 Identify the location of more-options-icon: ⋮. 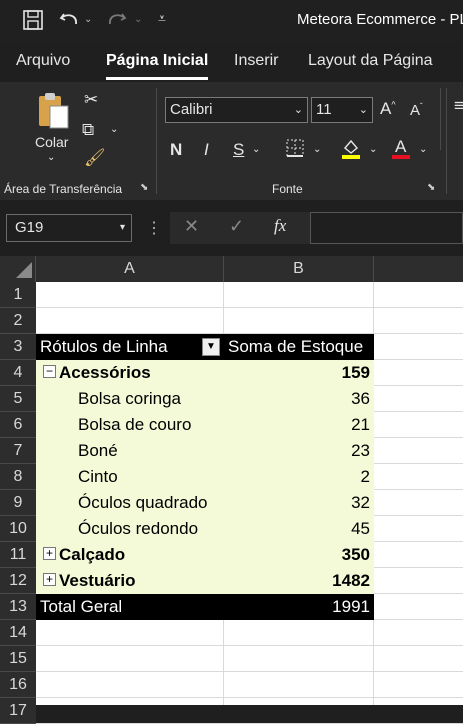
(154, 228).